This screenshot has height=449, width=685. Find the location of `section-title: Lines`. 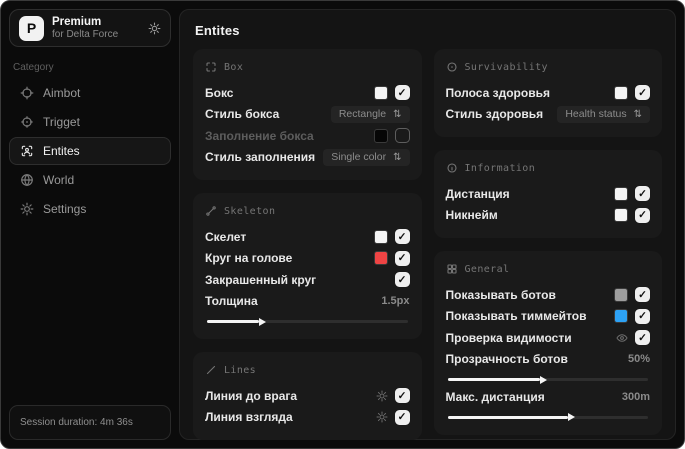

section-title: Lines is located at coordinates (240, 370).